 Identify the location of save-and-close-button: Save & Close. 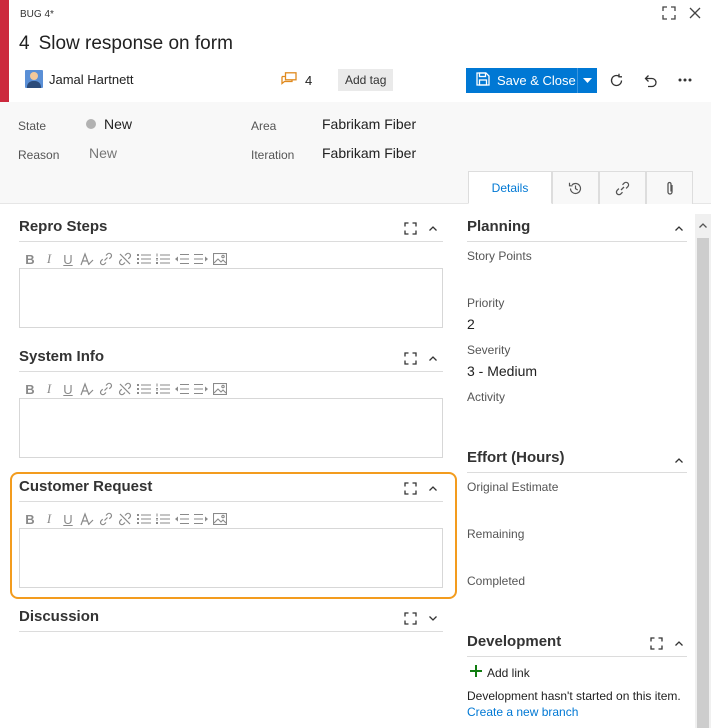
(531, 80).